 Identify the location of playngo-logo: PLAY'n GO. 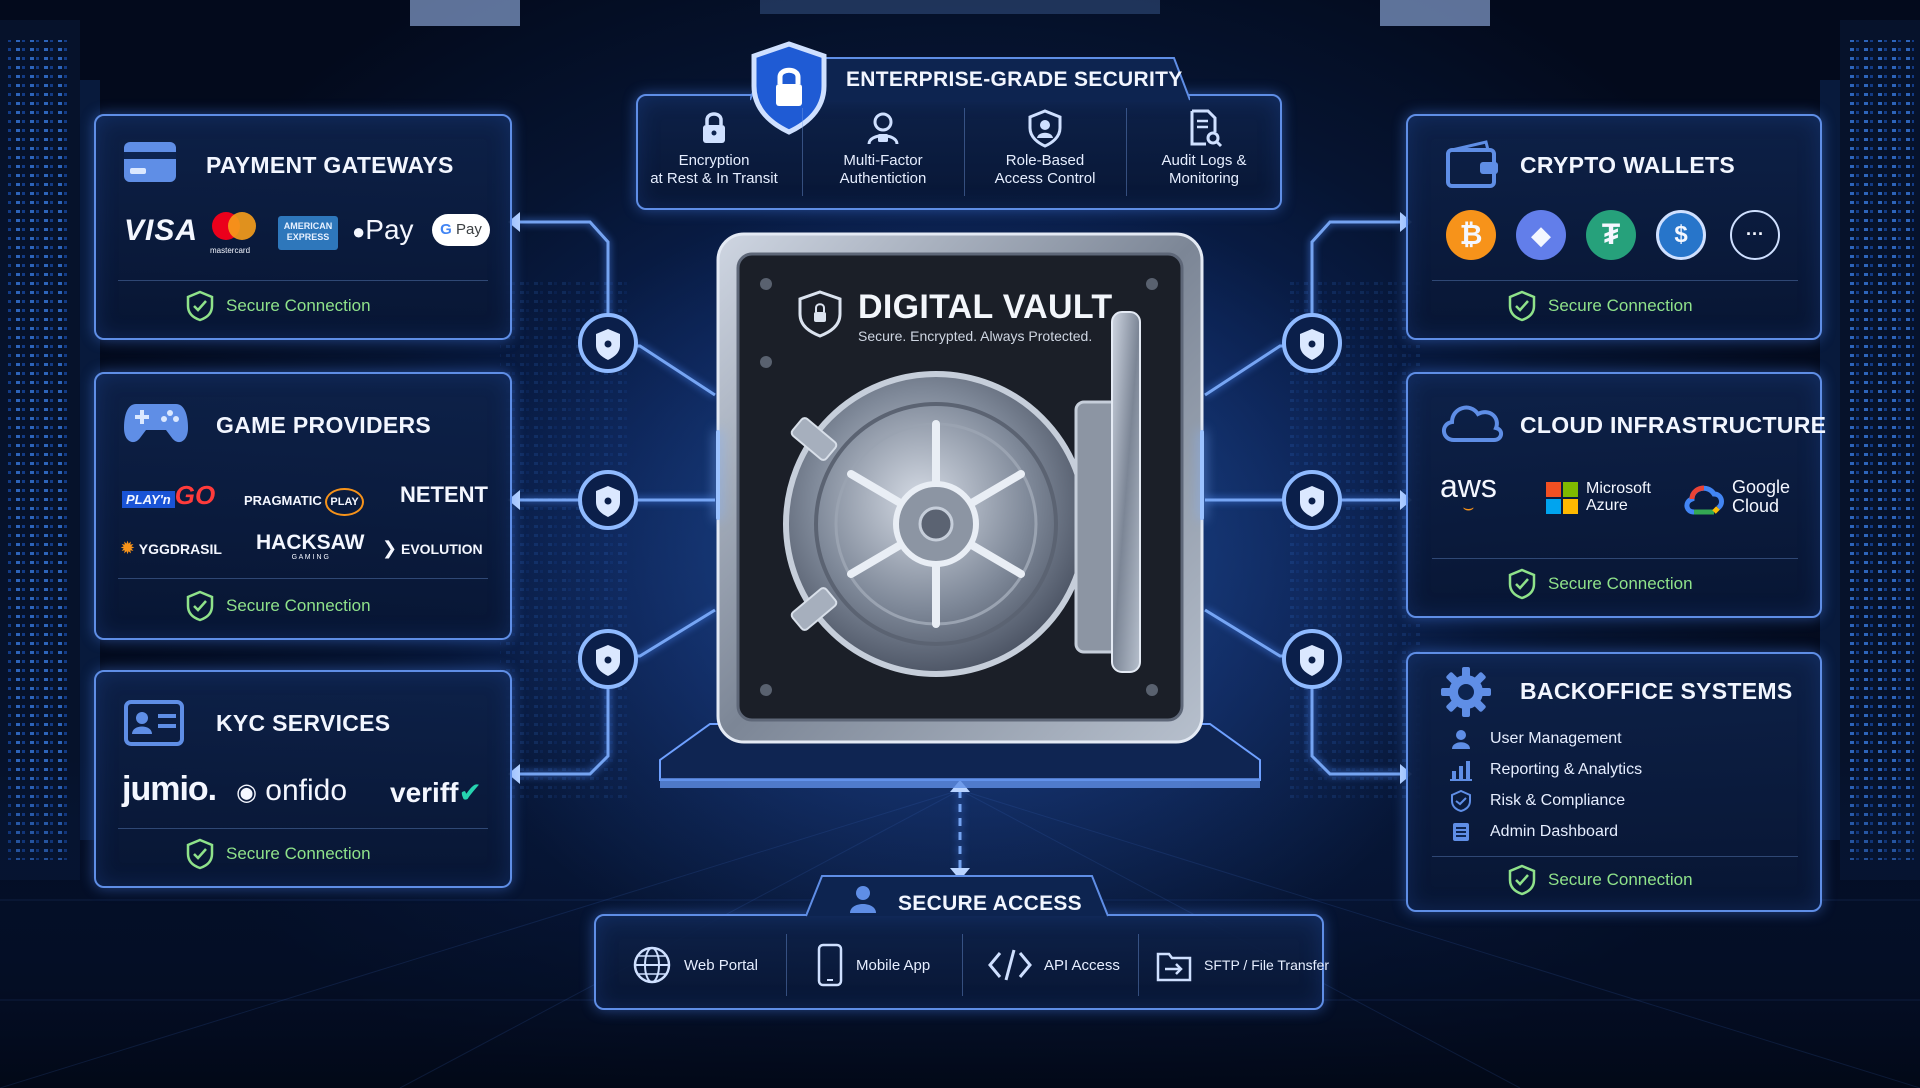
(168, 495).